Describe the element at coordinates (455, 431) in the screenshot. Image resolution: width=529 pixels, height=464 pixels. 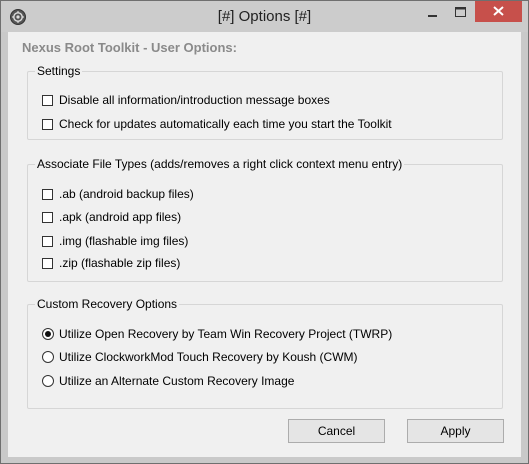
I see `apply-button: Apply` at that location.